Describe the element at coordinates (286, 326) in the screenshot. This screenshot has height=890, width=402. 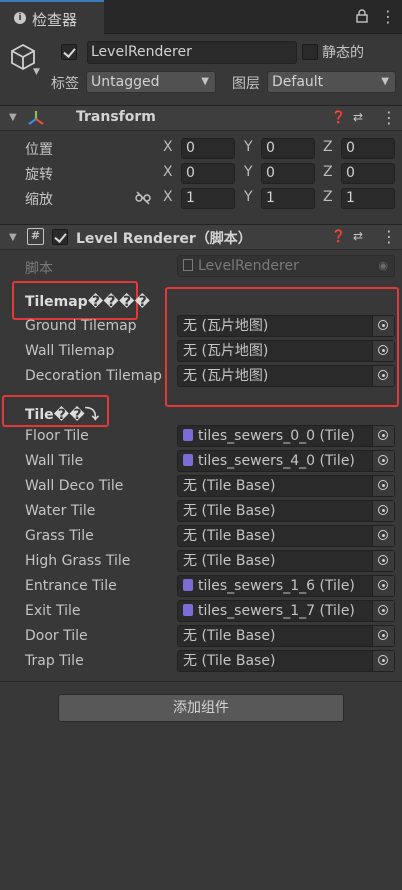
I see `ground-tilemap-field: 无 (瓦片地图)` at that location.